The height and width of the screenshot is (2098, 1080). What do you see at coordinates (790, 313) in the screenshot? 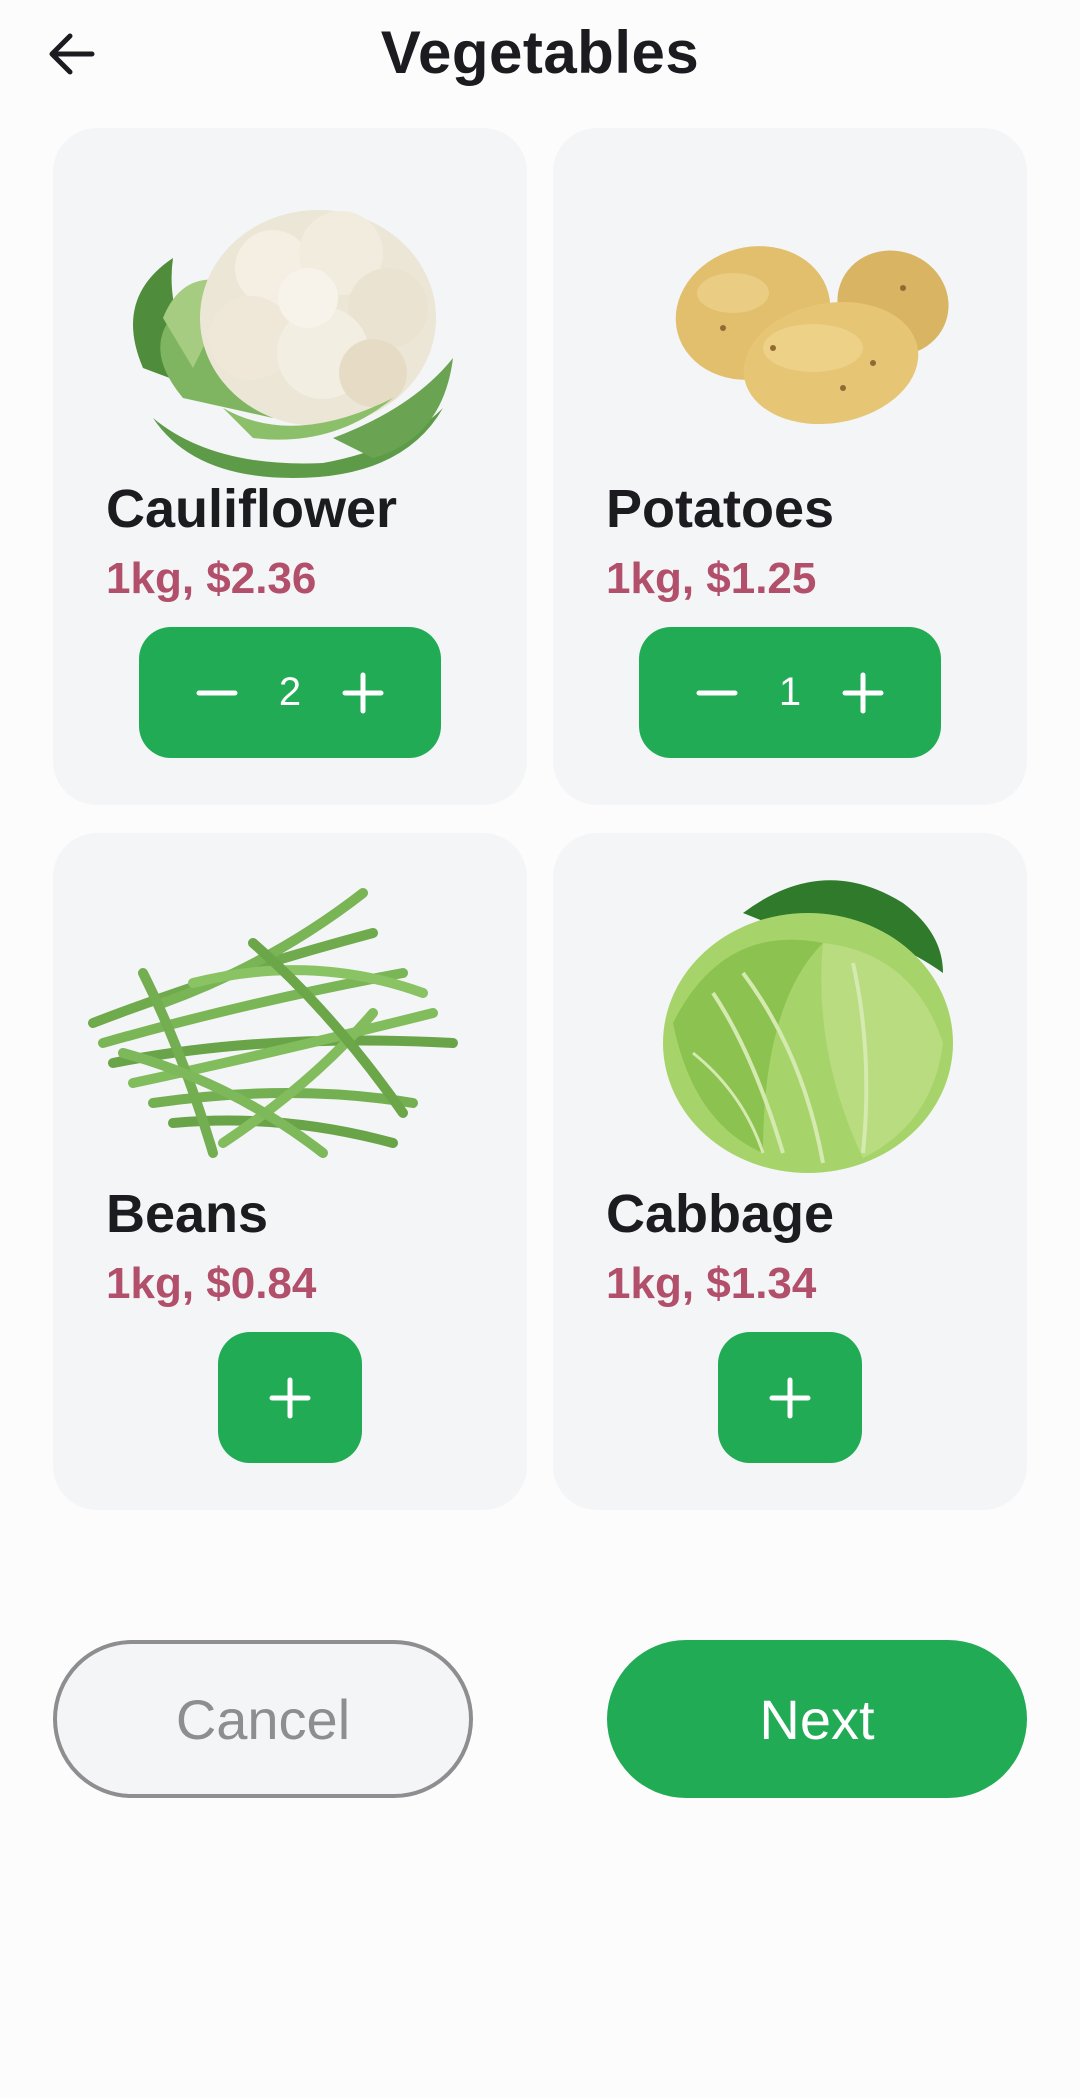
I see `potatoes-image` at bounding box center [790, 313].